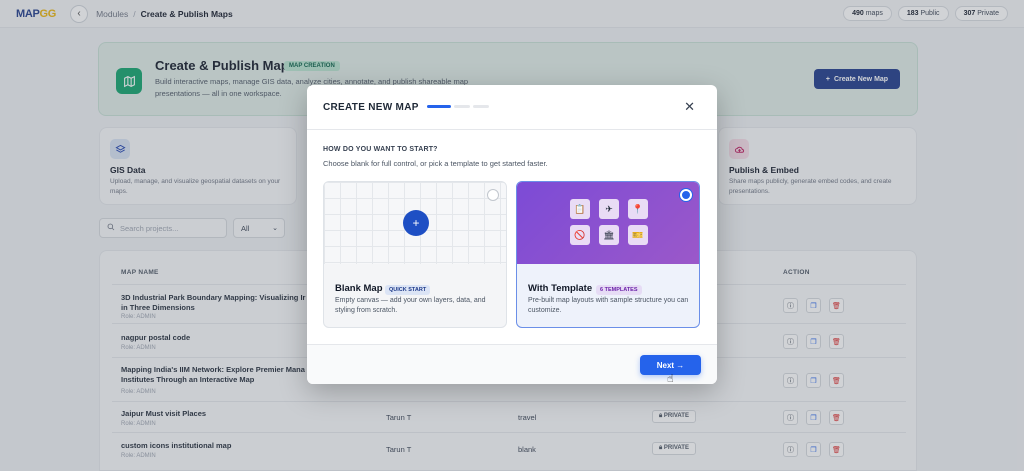 The width and height of the screenshot is (1024, 471). I want to click on option-title: With Template, so click(560, 288).